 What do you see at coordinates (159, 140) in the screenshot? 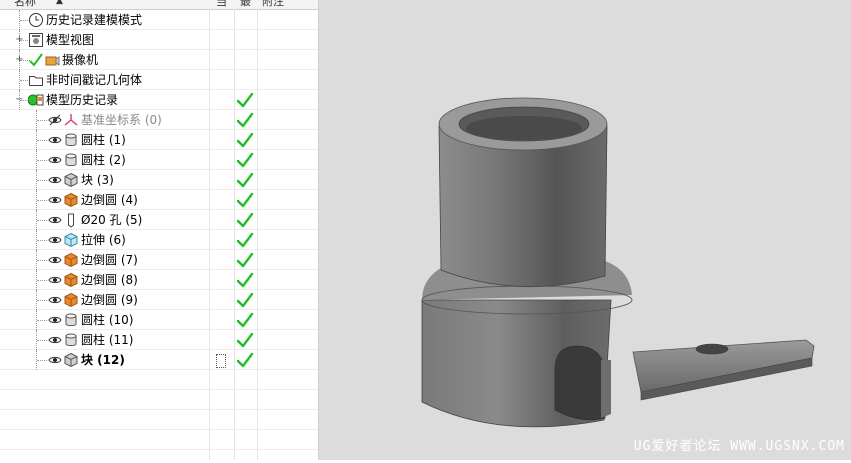
I see `tree-row: 圆柱 (1)` at bounding box center [159, 140].